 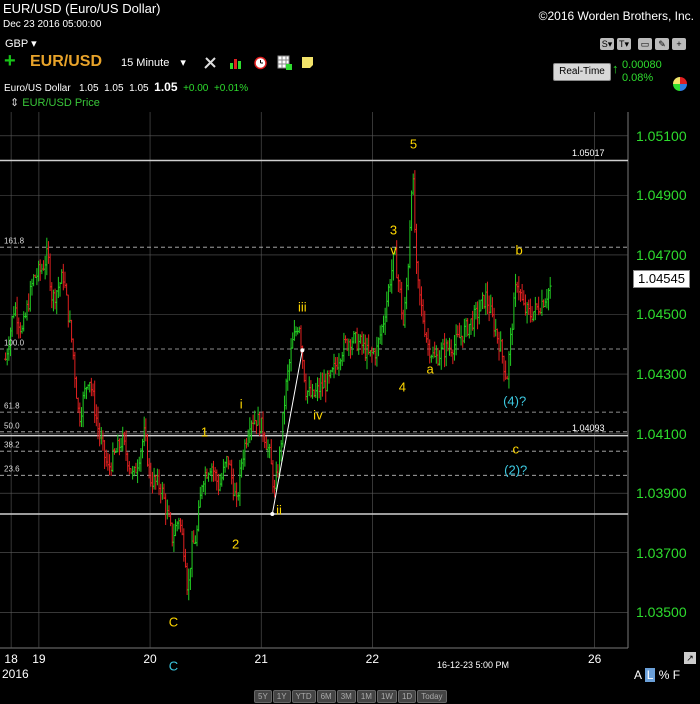 I want to click on fib-level-label: 61.8, so click(x=12, y=406).